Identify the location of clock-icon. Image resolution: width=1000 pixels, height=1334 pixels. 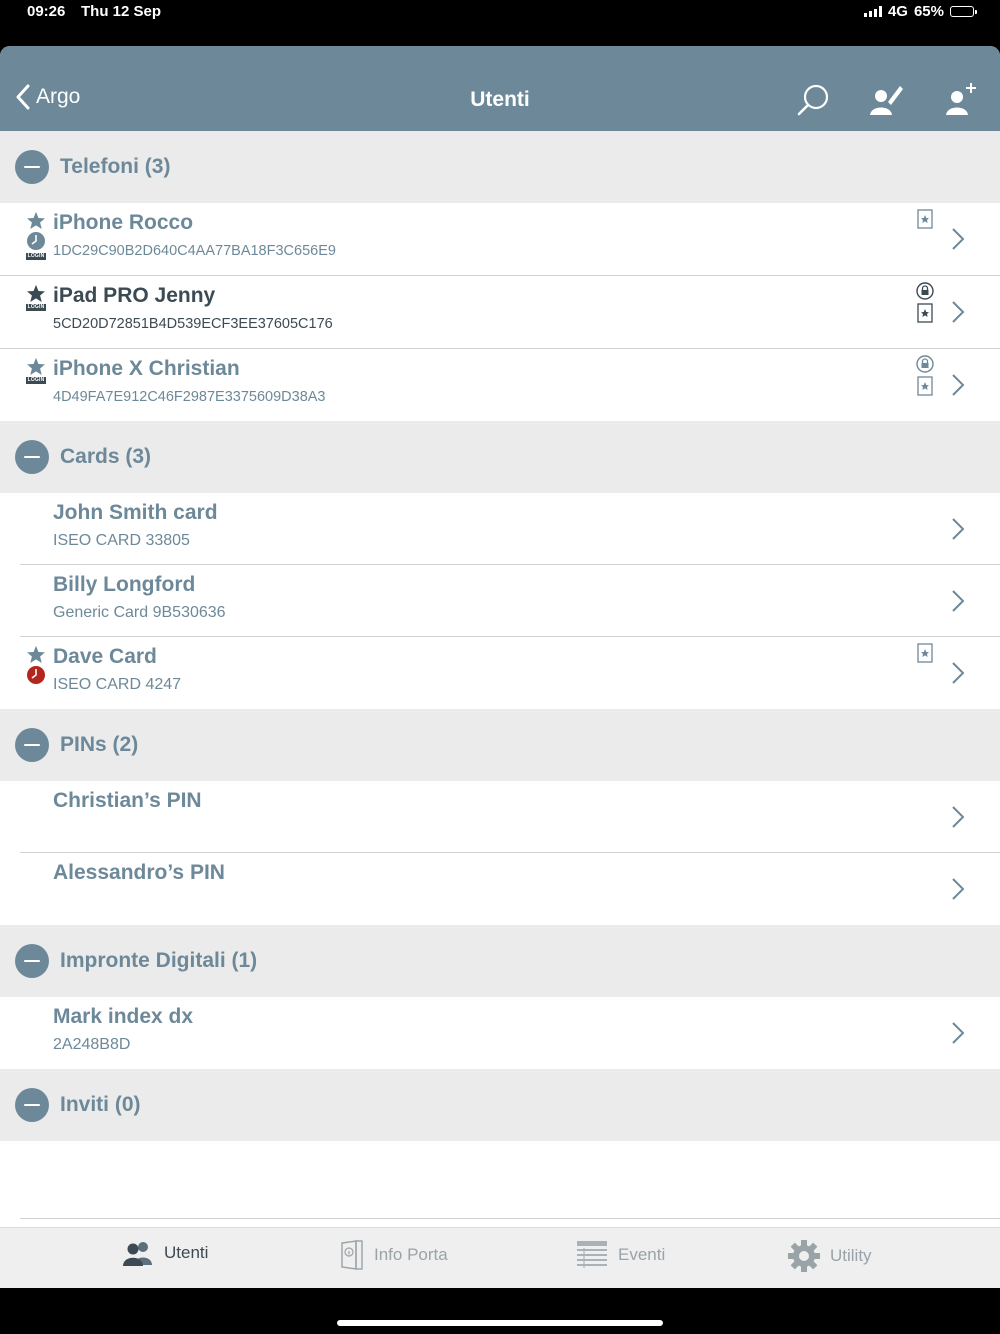
(36, 241).